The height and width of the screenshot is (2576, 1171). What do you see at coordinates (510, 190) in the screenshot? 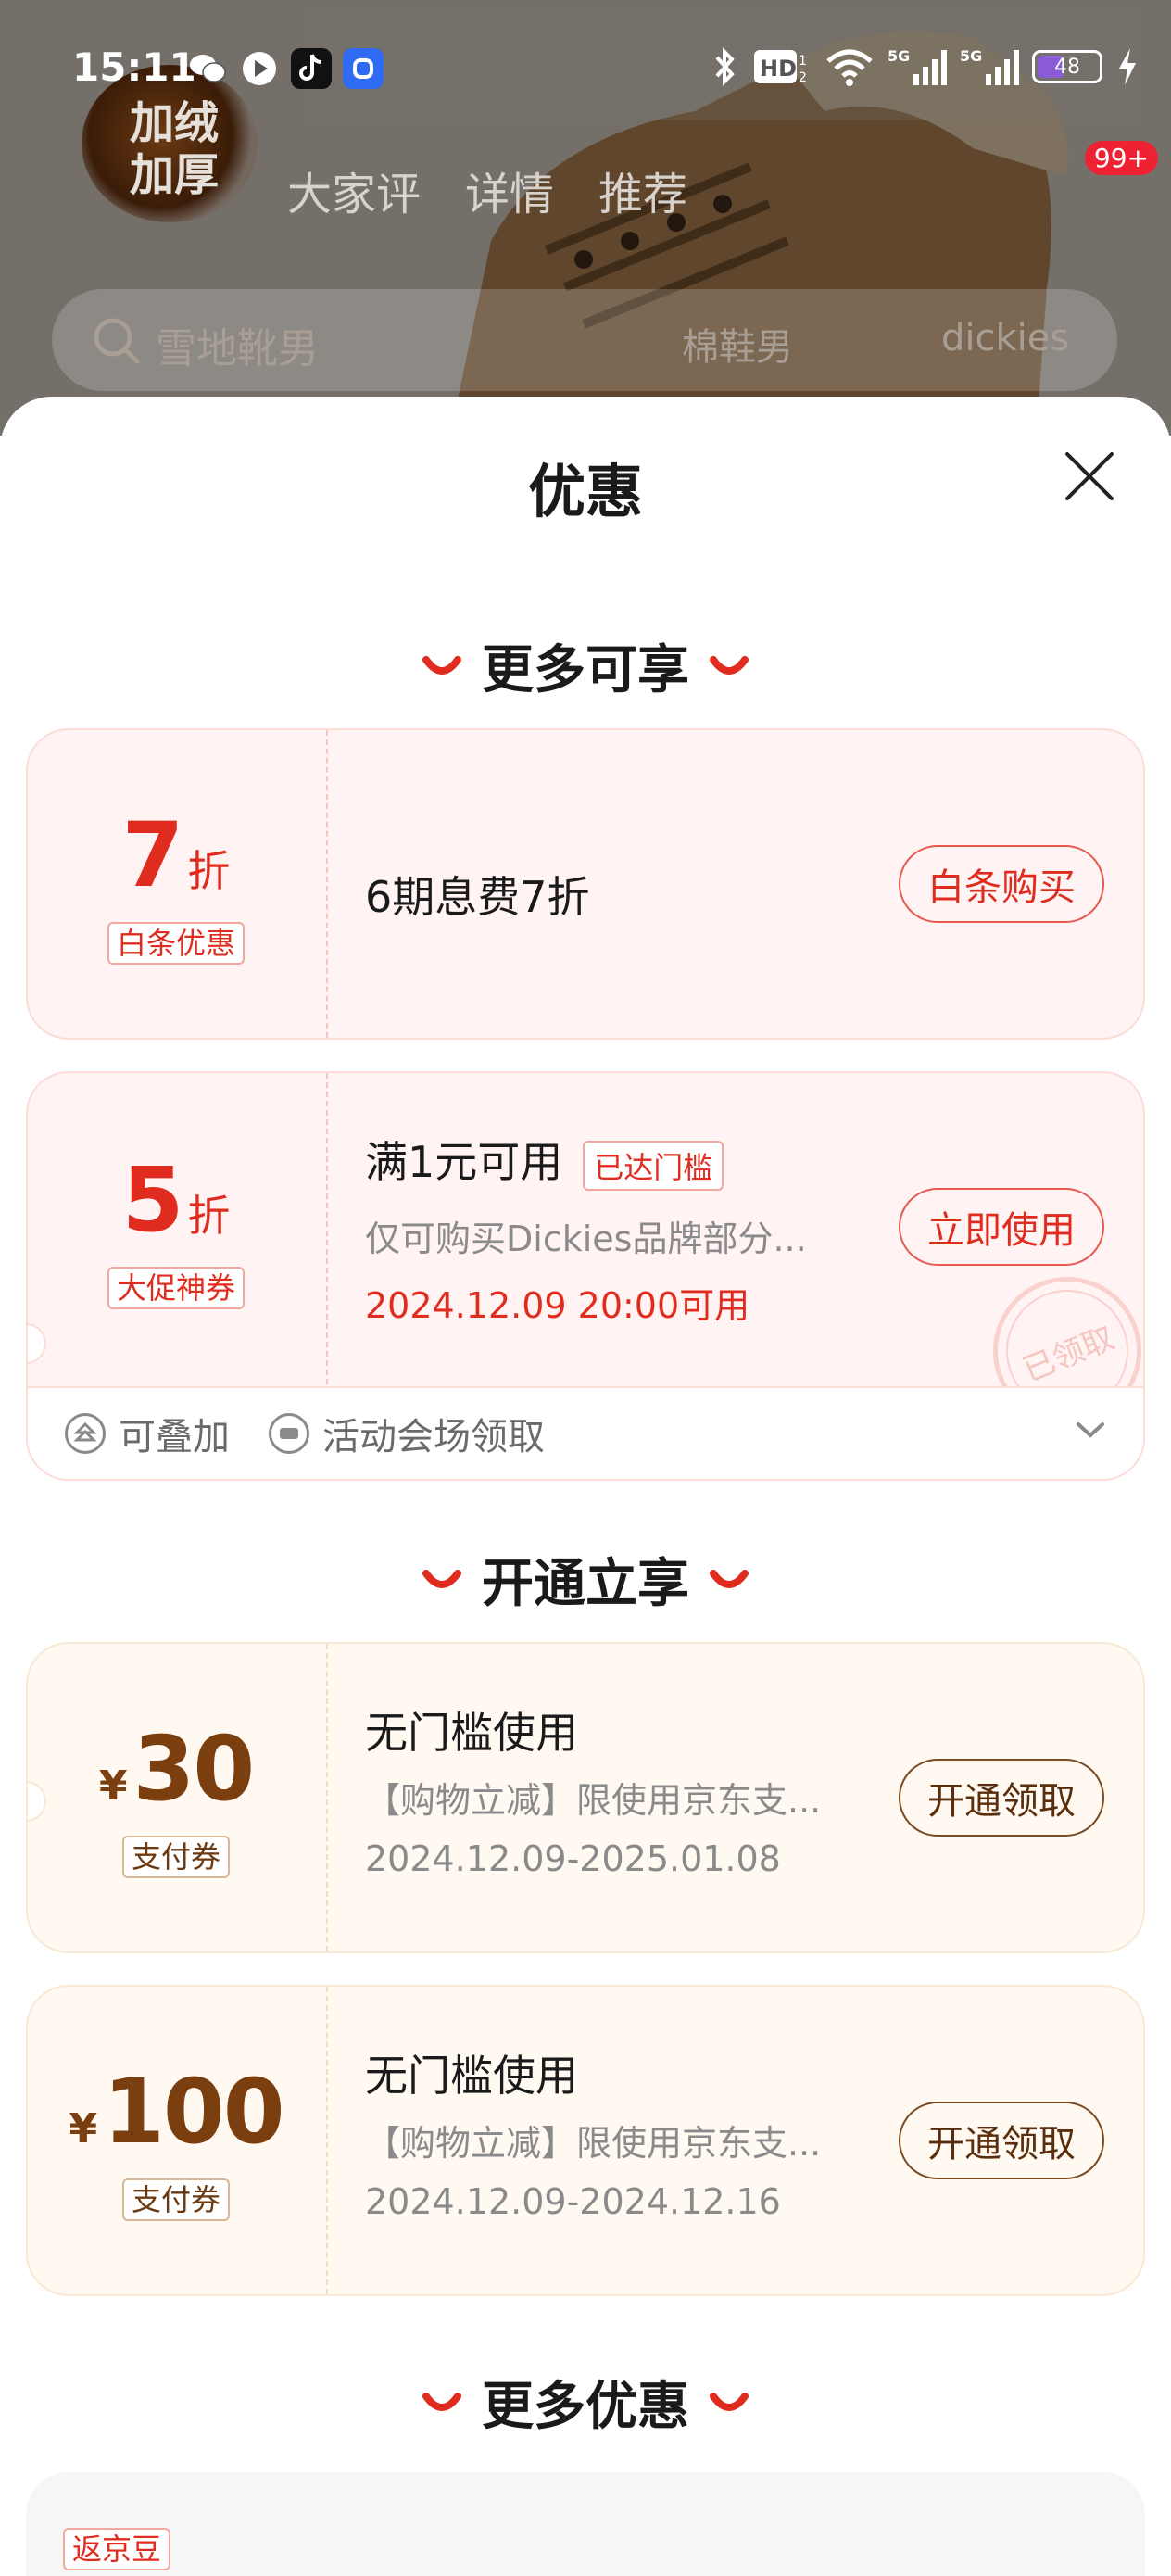
I see `tab-details: 详情` at bounding box center [510, 190].